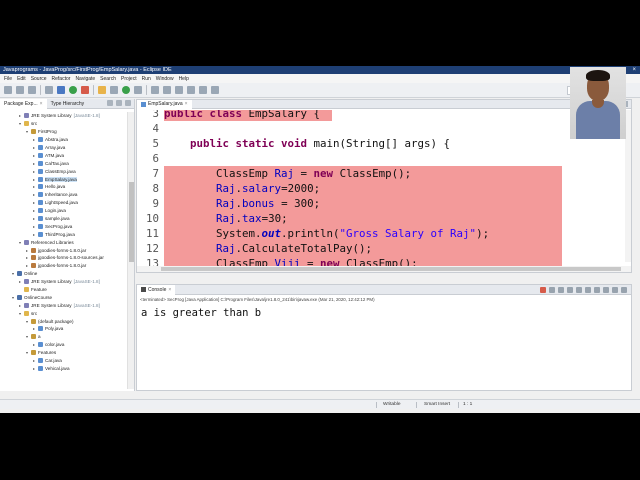 The image size is (640, 480). Describe the element at coordinates (297, 203) in the screenshot. I see `code-token: = 300;` at that location.